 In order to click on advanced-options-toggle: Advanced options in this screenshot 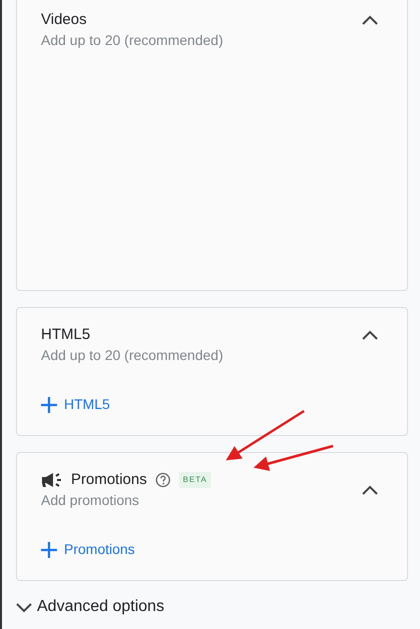, I will do `click(89, 607)`.